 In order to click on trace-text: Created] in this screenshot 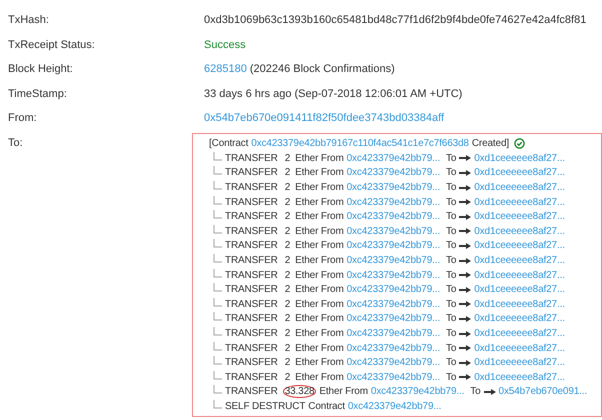, I will do `click(490, 144)`.